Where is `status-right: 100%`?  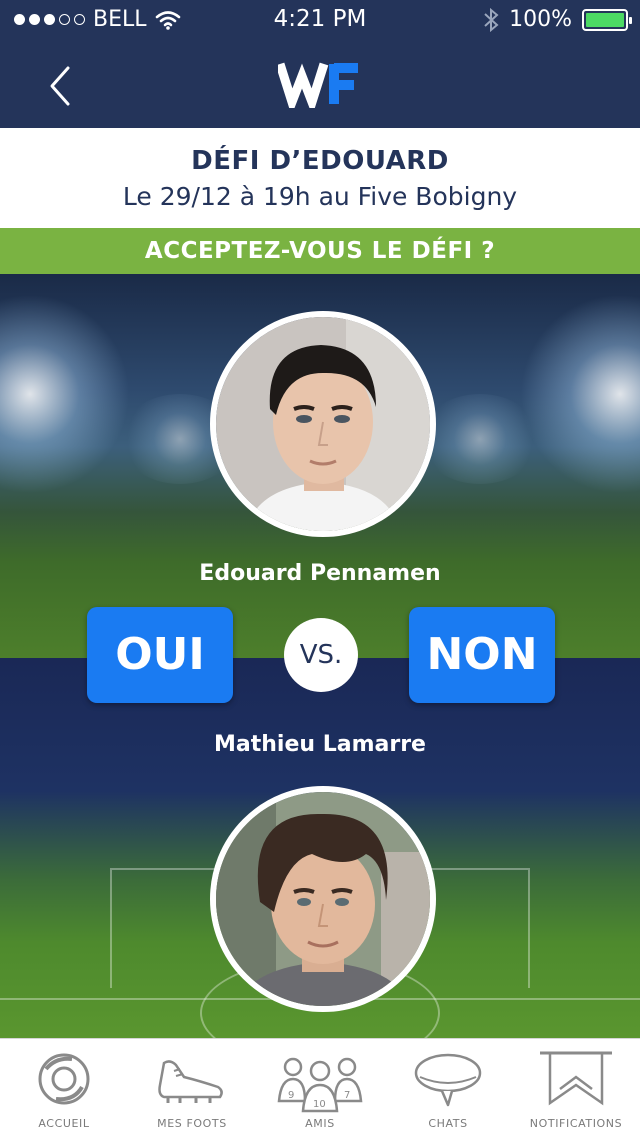 status-right: 100% is located at coordinates (557, 19).